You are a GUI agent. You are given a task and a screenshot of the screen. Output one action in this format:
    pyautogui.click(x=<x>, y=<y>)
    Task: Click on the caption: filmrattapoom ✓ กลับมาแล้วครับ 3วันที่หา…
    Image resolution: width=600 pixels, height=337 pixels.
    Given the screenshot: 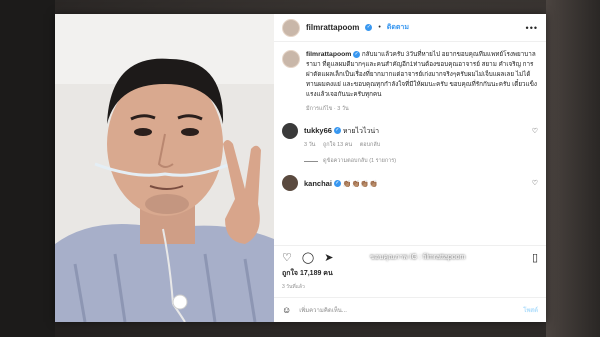 What is the action you would take?
    pyautogui.click(x=410, y=81)
    